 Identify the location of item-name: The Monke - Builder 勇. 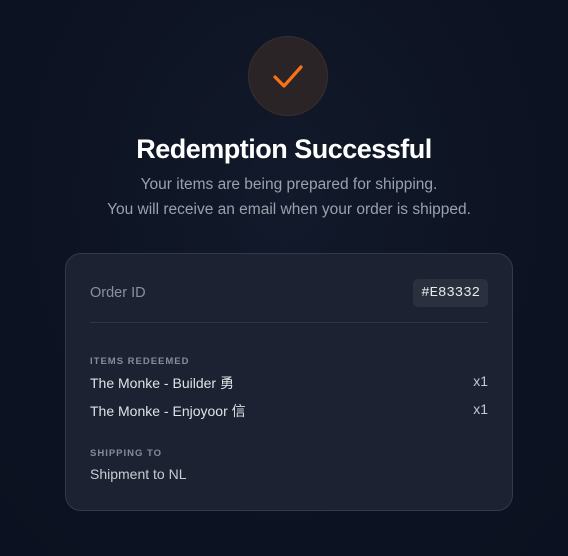
(162, 383).